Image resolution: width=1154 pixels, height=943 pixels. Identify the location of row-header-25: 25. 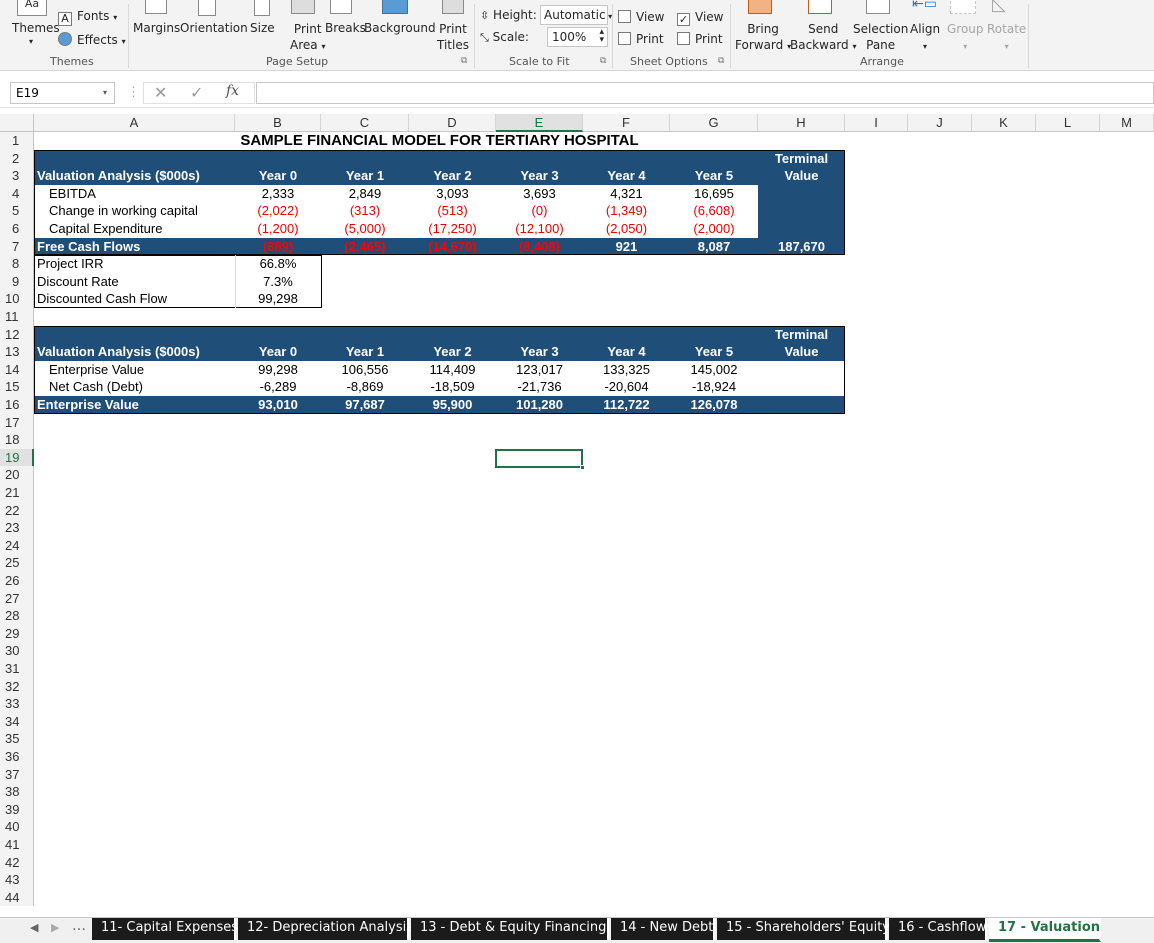
(17, 563).